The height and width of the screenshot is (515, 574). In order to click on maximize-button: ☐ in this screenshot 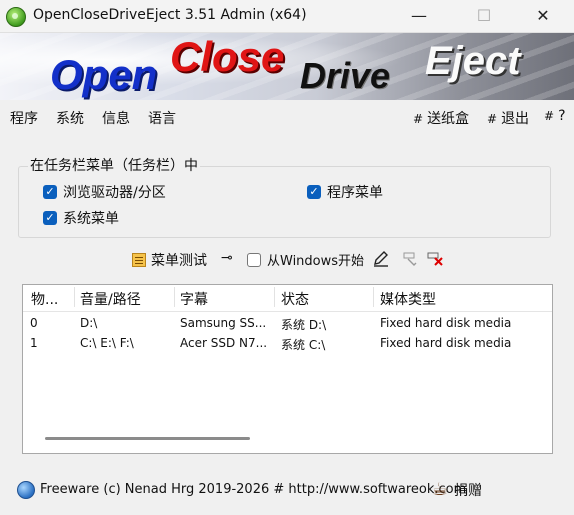, I will do `click(484, 16)`.